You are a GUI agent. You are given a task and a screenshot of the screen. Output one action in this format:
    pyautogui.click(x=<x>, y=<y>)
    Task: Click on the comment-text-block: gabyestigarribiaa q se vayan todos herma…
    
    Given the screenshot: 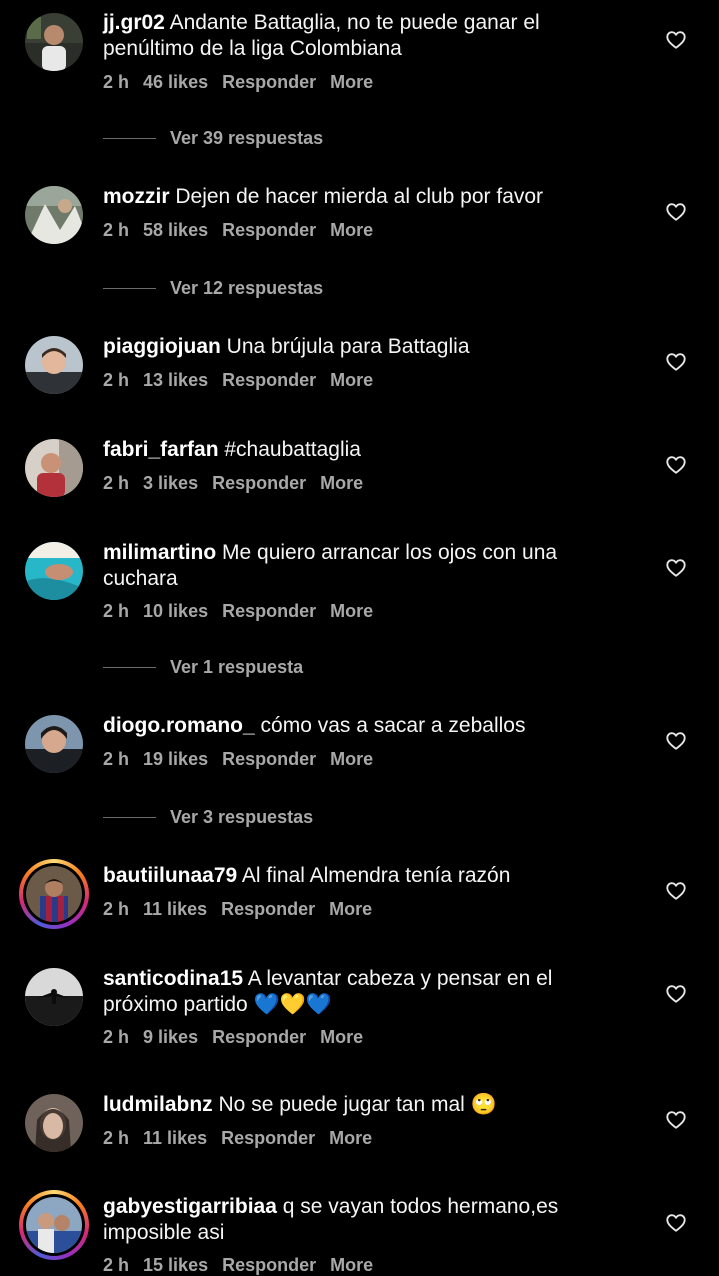 What is the action you would take?
    pyautogui.click(x=338, y=1220)
    